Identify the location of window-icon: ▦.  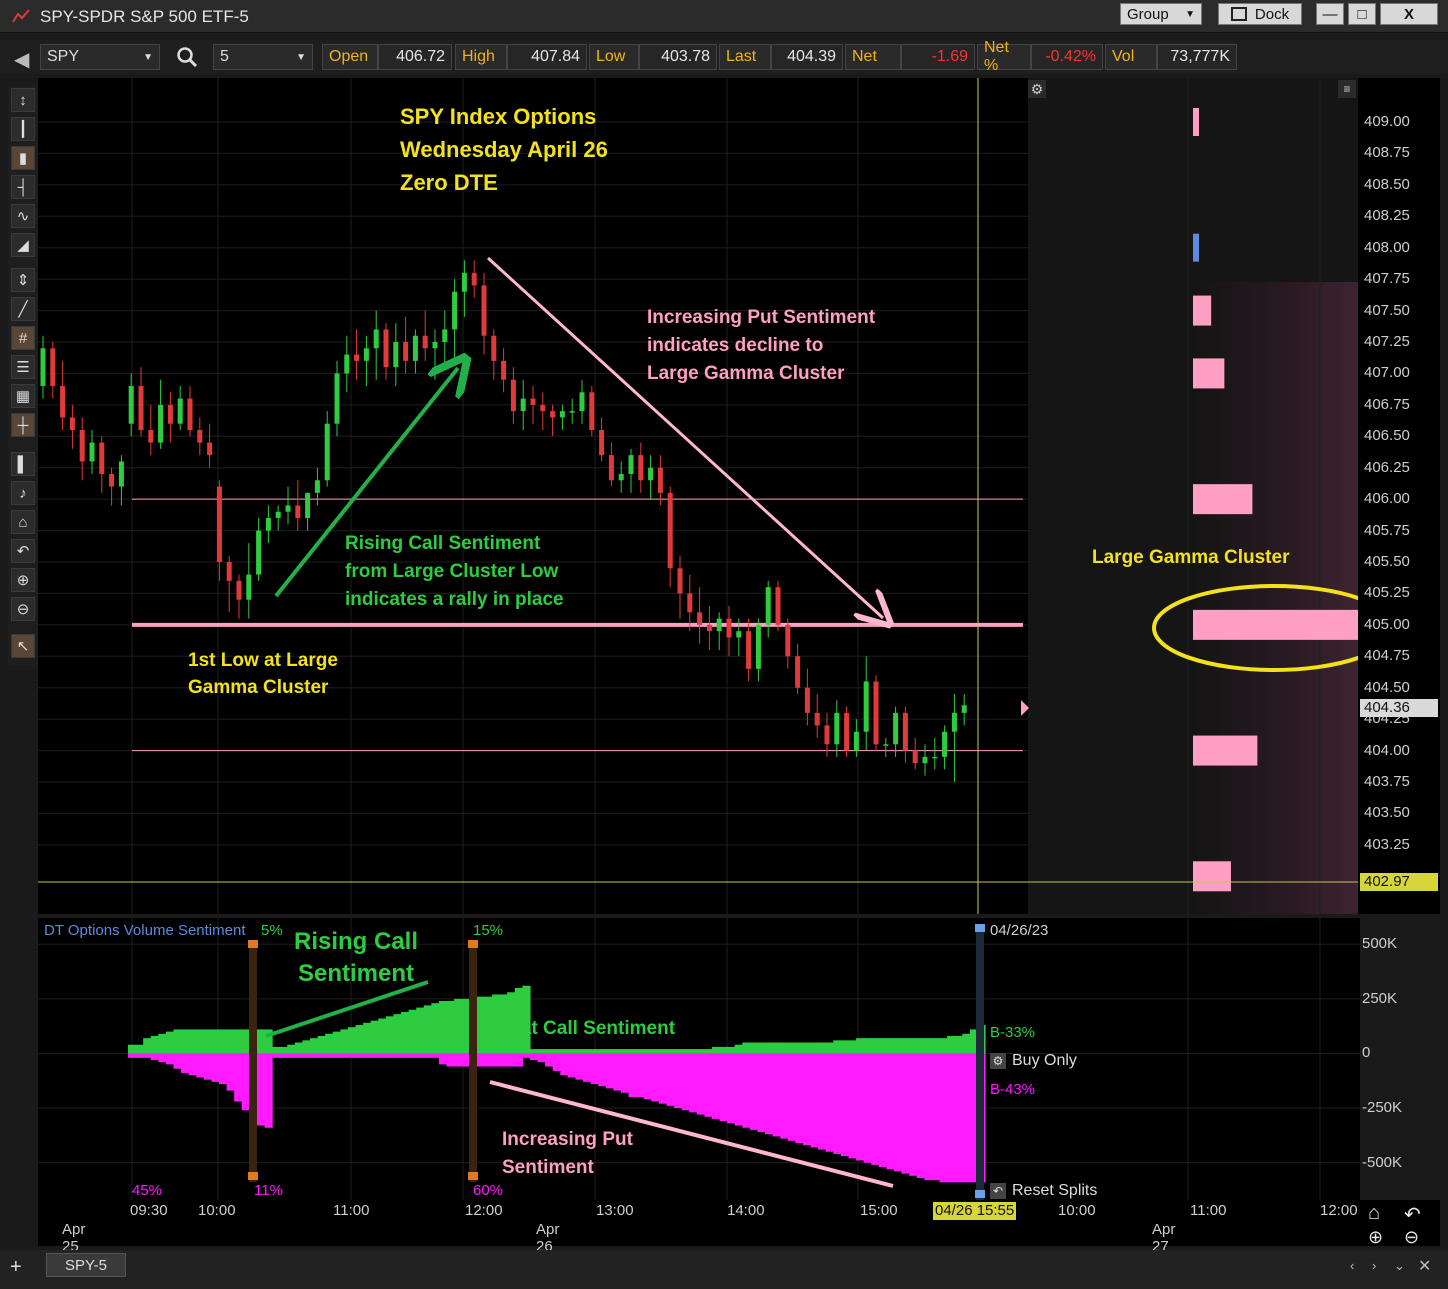
(23, 396).